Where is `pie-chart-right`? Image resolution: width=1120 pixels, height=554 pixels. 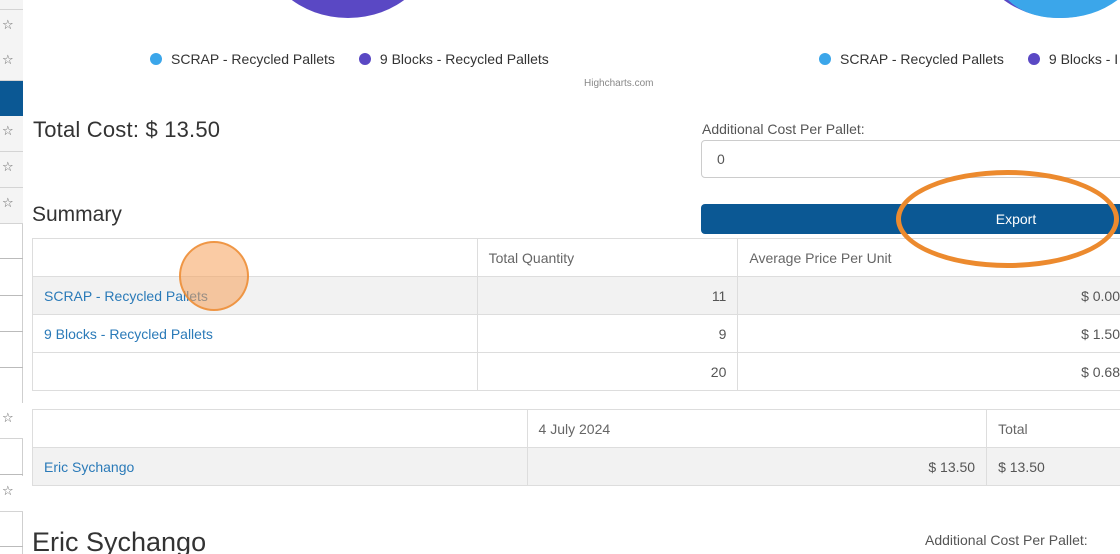 pie-chart-right is located at coordinates (1030, 9).